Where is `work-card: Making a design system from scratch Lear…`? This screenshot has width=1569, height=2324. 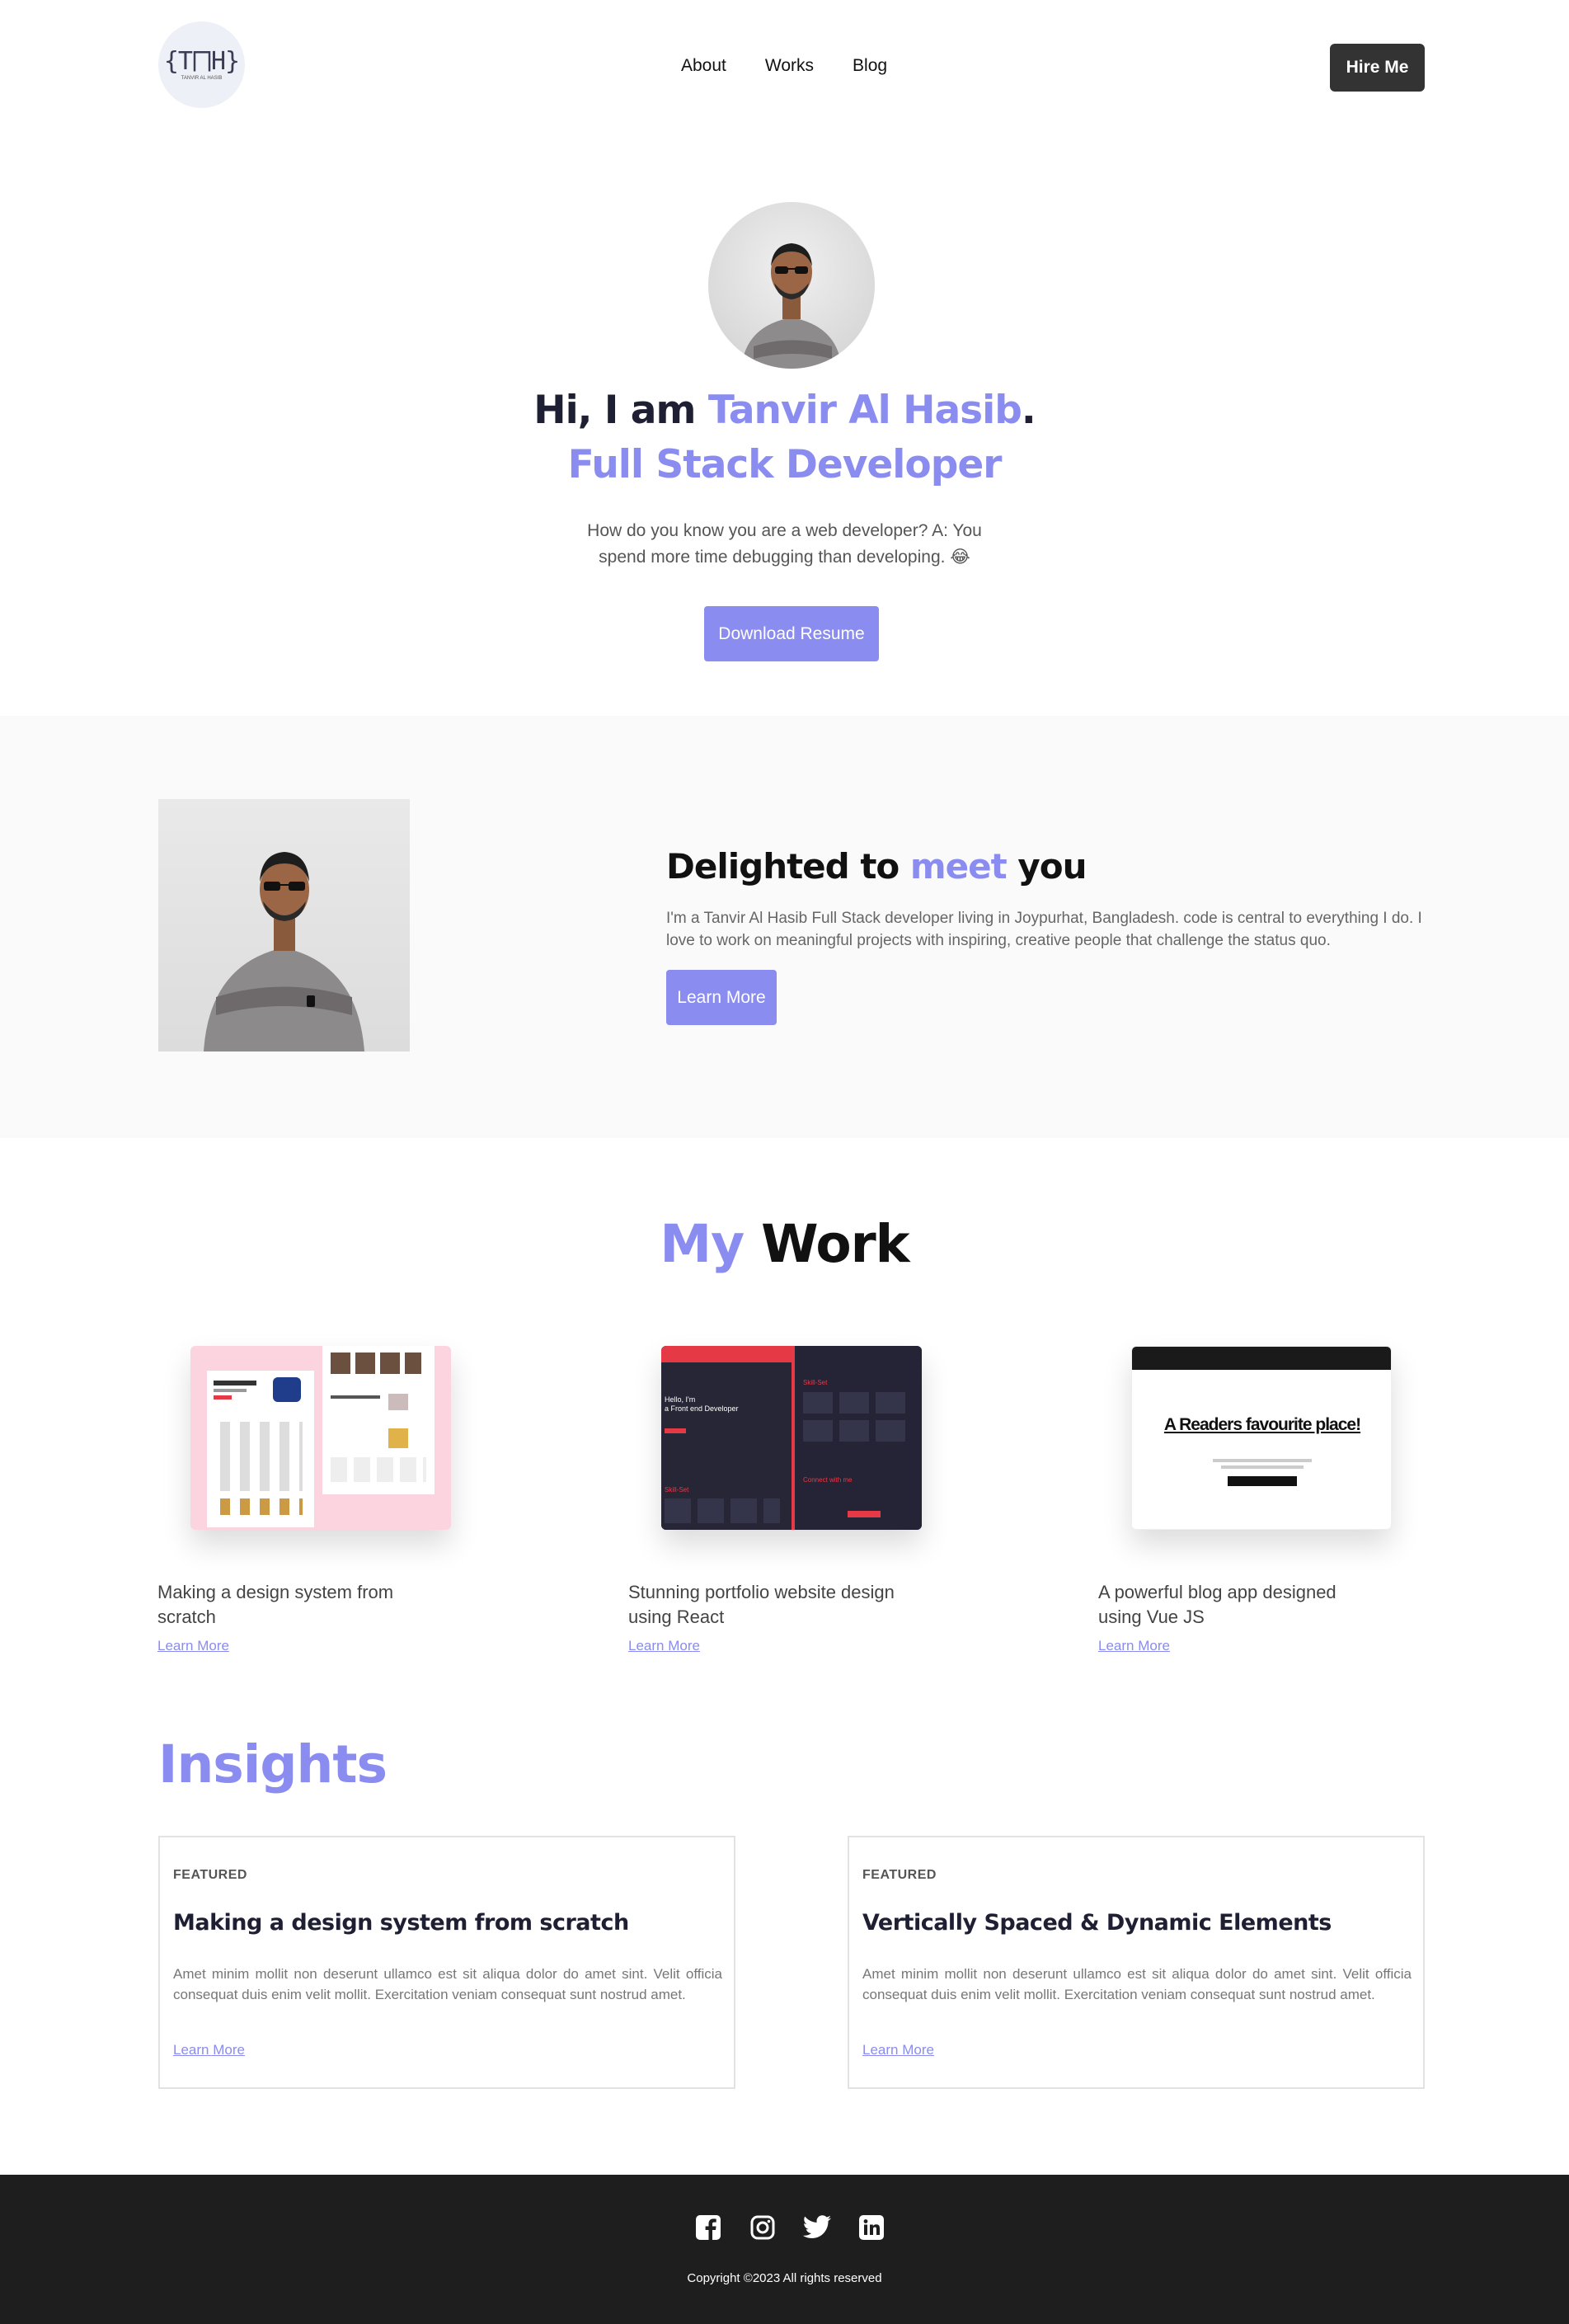 work-card: Making a design system from scratch Lear… is located at coordinates (304, 1500).